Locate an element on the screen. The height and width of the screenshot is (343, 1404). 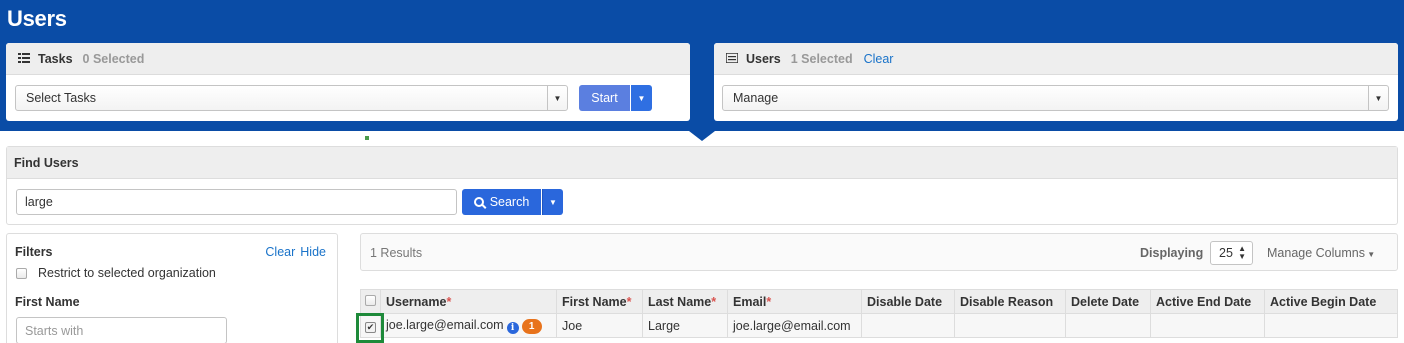
search-dropdown-caret-icon: ▼ is located at coordinates (552, 202).